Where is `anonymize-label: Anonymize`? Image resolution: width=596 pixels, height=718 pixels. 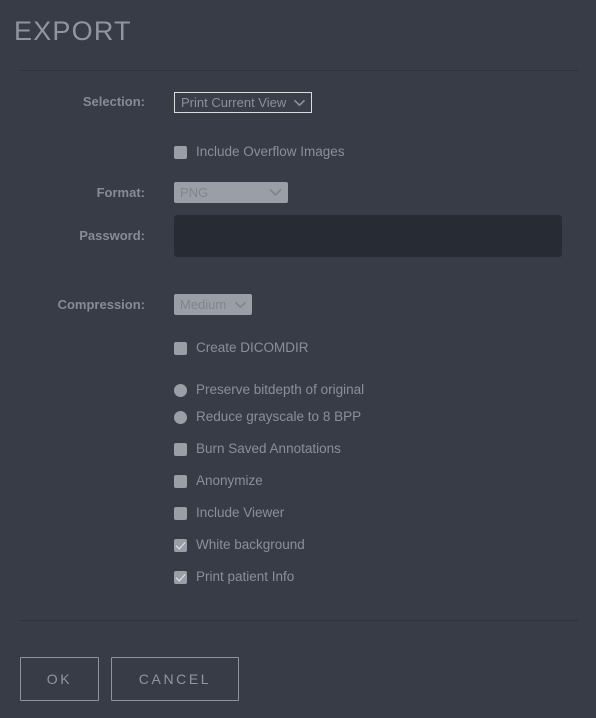
anonymize-label: Anonymize is located at coordinates (229, 480).